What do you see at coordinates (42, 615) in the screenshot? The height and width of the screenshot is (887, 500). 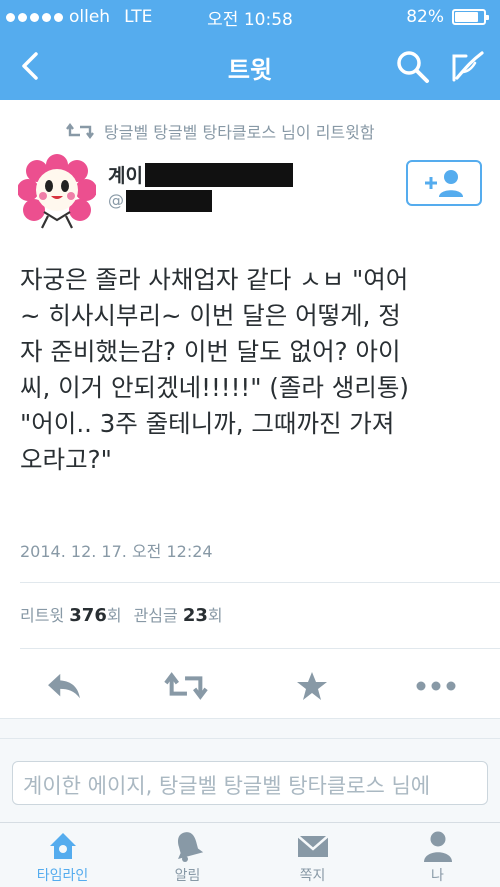 I see `retweet-stat-label: 리트윗` at bounding box center [42, 615].